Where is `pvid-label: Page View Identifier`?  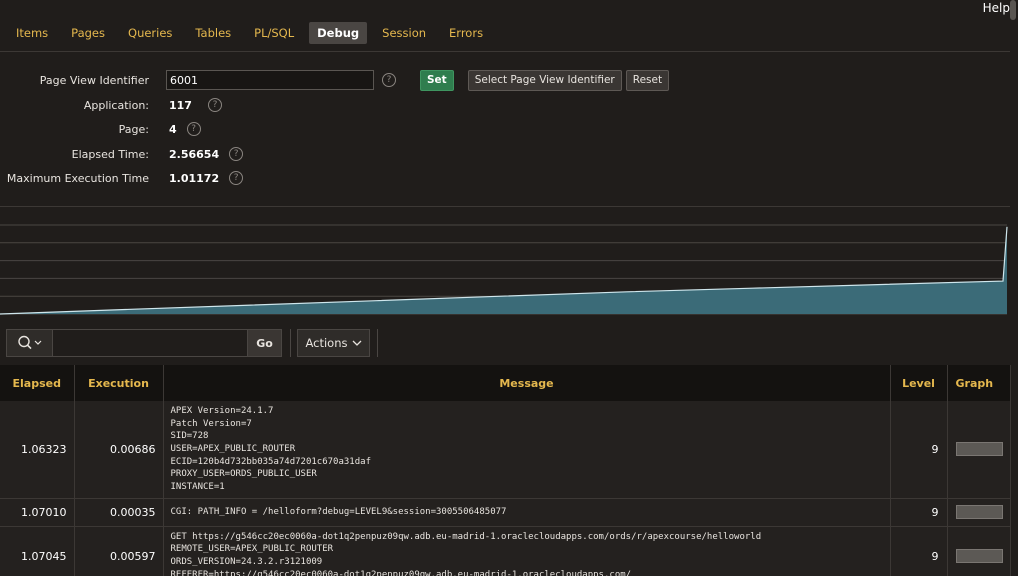 pvid-label: Page View Identifier is located at coordinates (94, 80).